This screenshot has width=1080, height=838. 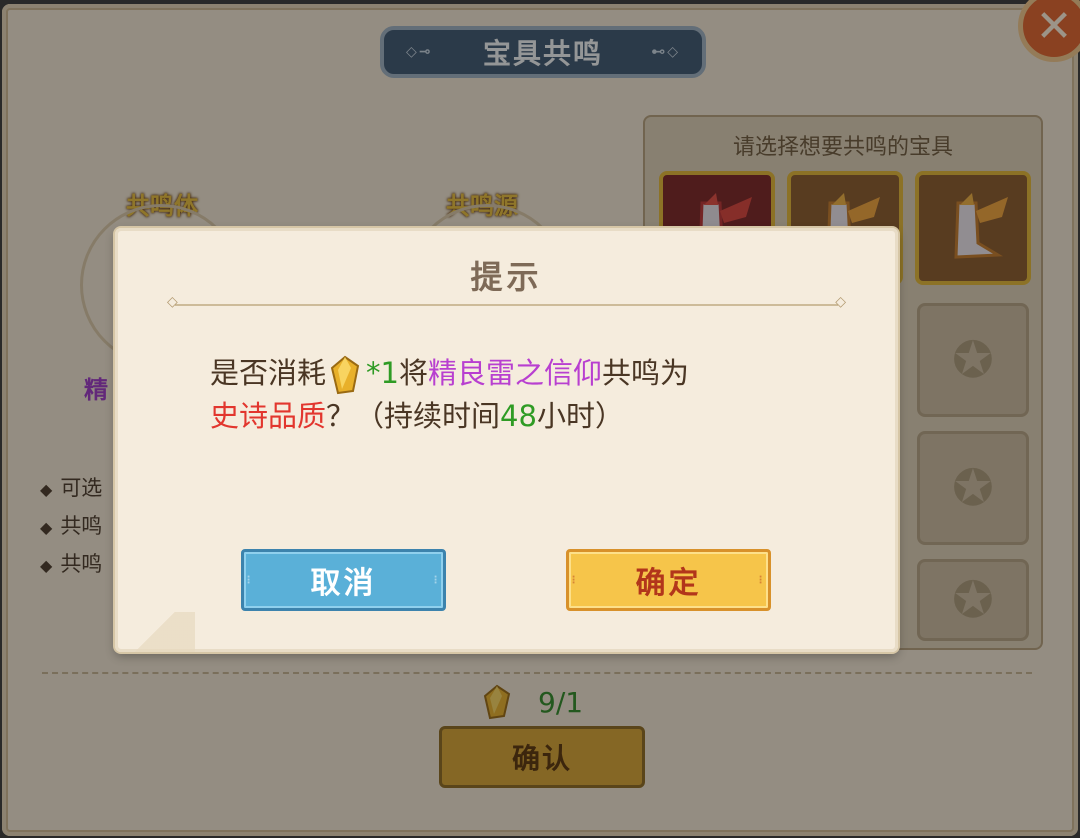 What do you see at coordinates (506, 277) in the screenshot?
I see `dialog-title: 提示` at bounding box center [506, 277].